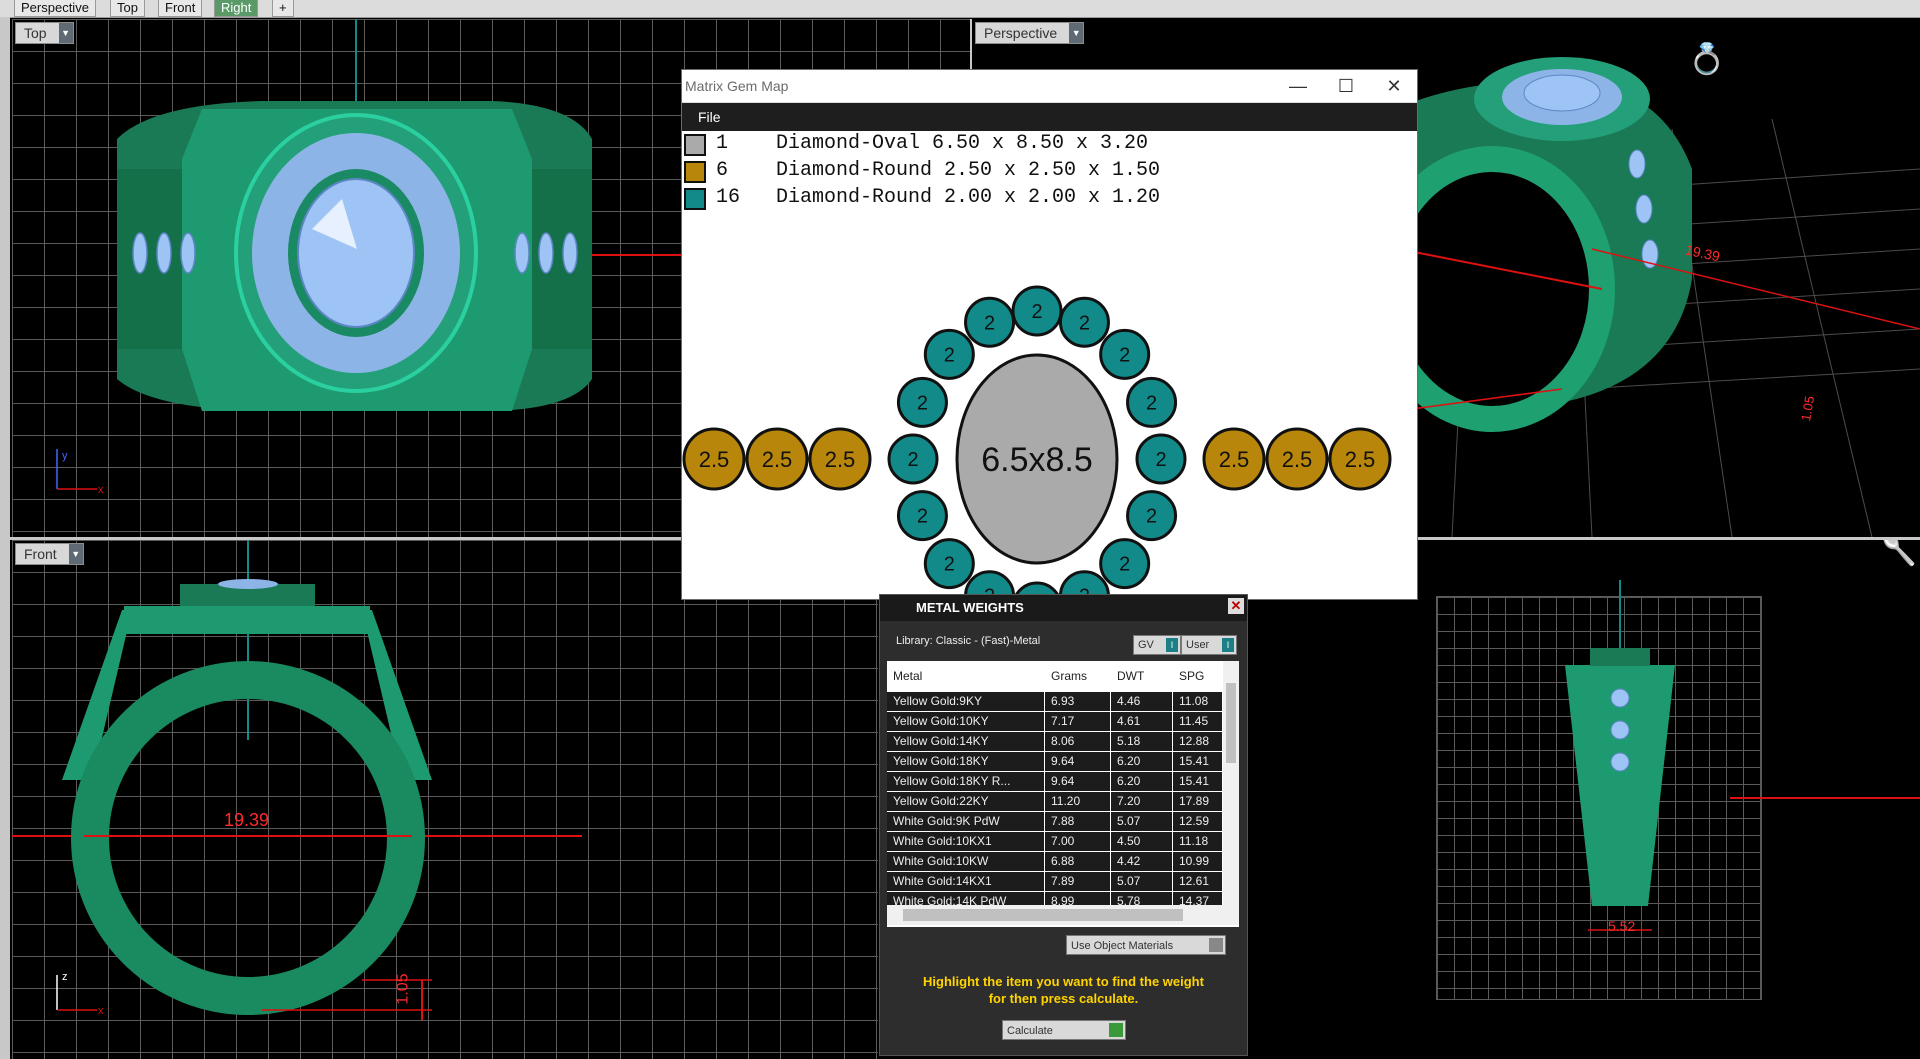 The width and height of the screenshot is (1920, 1059). What do you see at coordinates (1078, 701) in the screenshot?
I see `table-cell: 6.93` at bounding box center [1078, 701].